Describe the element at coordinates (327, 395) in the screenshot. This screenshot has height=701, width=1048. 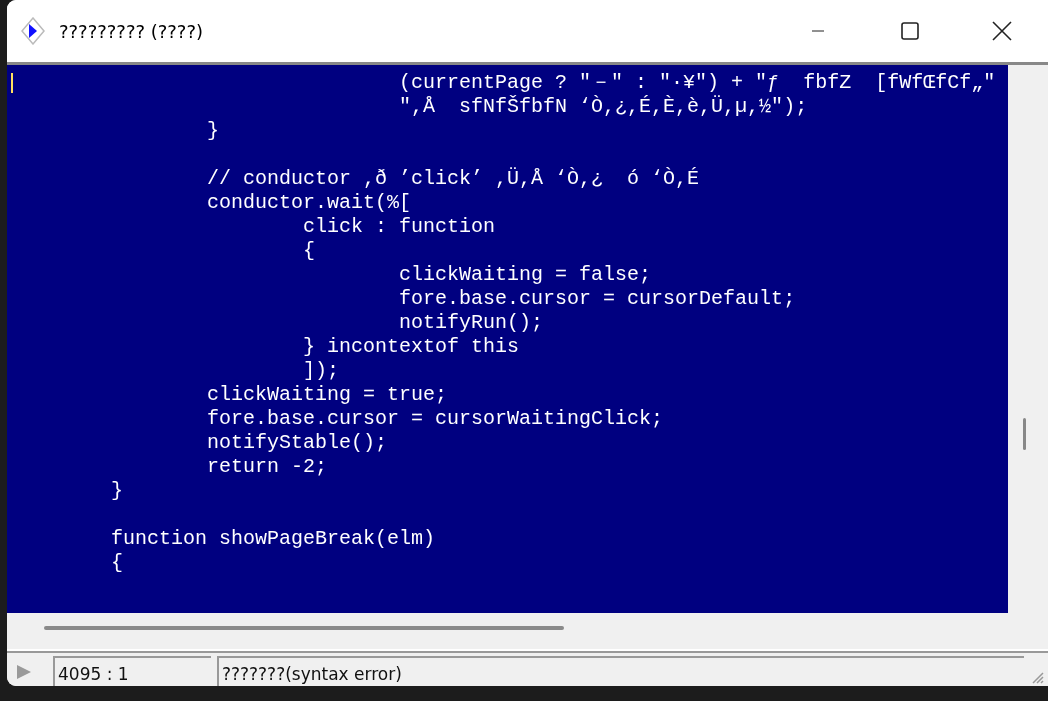
I see `code-line: clickWaiting = true;` at that location.